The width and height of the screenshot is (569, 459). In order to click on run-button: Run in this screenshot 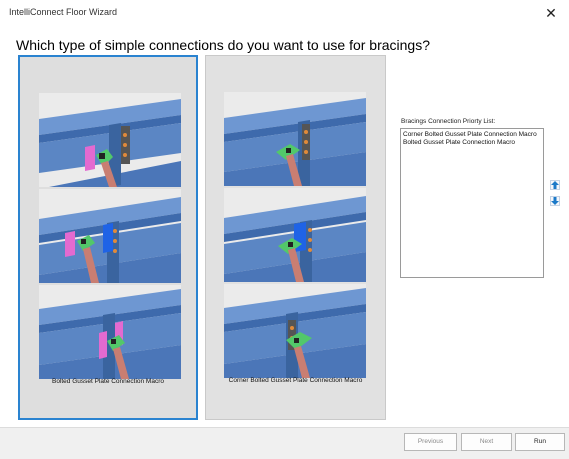, I will do `click(540, 442)`.